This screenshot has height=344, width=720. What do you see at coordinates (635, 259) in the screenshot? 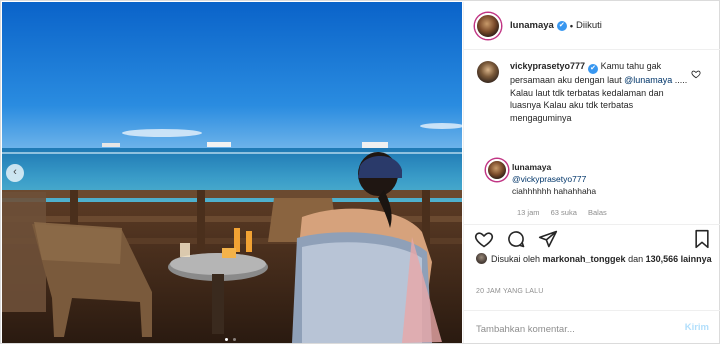
I see `likes-middle: dan` at bounding box center [635, 259].